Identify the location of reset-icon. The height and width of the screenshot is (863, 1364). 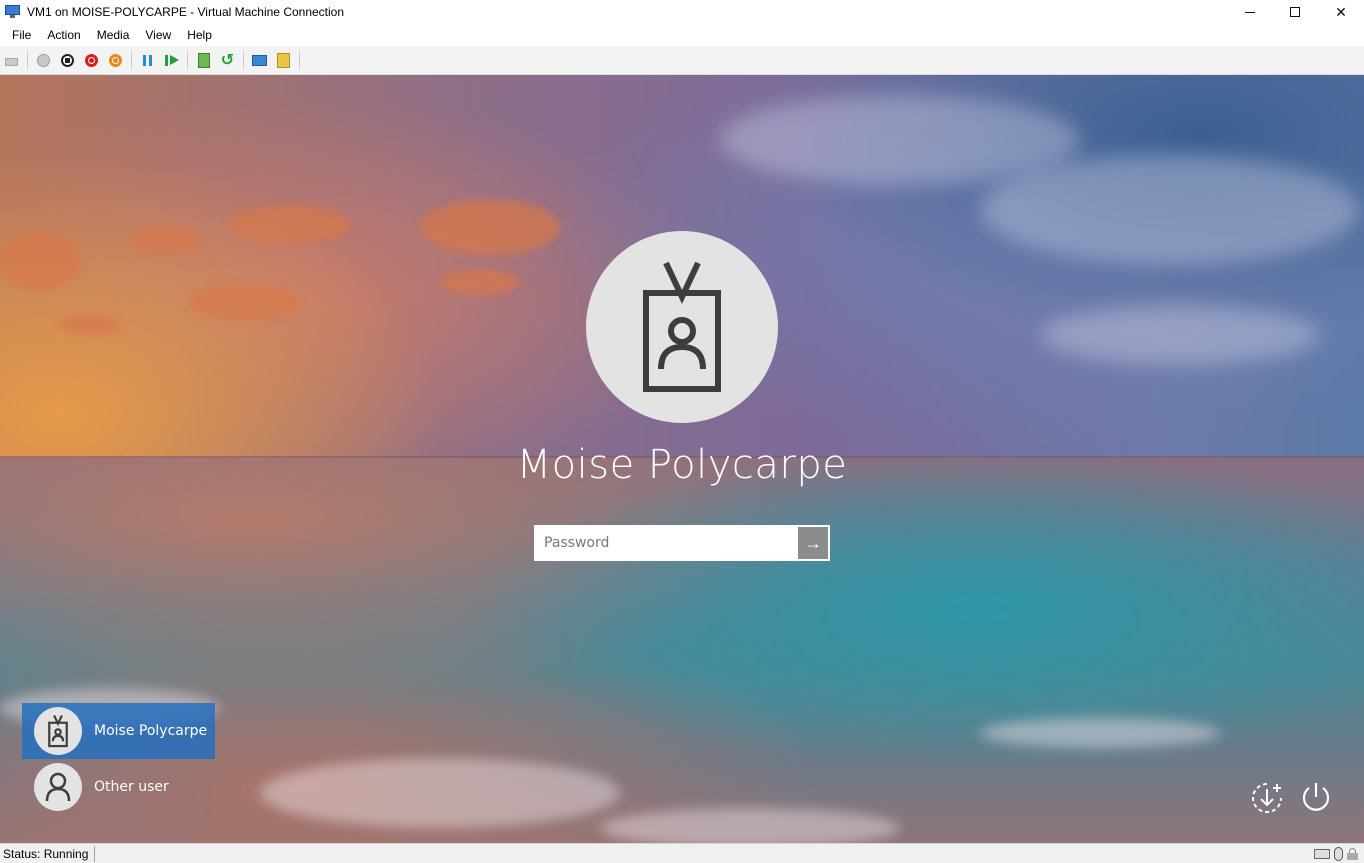
(166, 60).